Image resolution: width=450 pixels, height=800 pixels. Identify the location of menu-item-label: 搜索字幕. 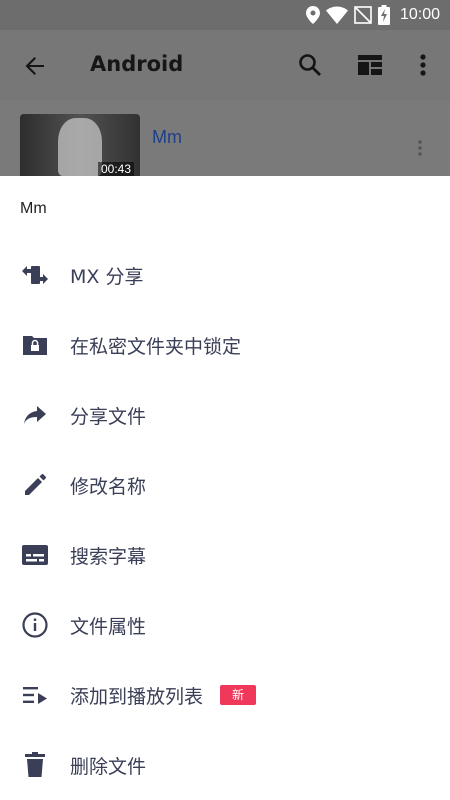
(108, 556).